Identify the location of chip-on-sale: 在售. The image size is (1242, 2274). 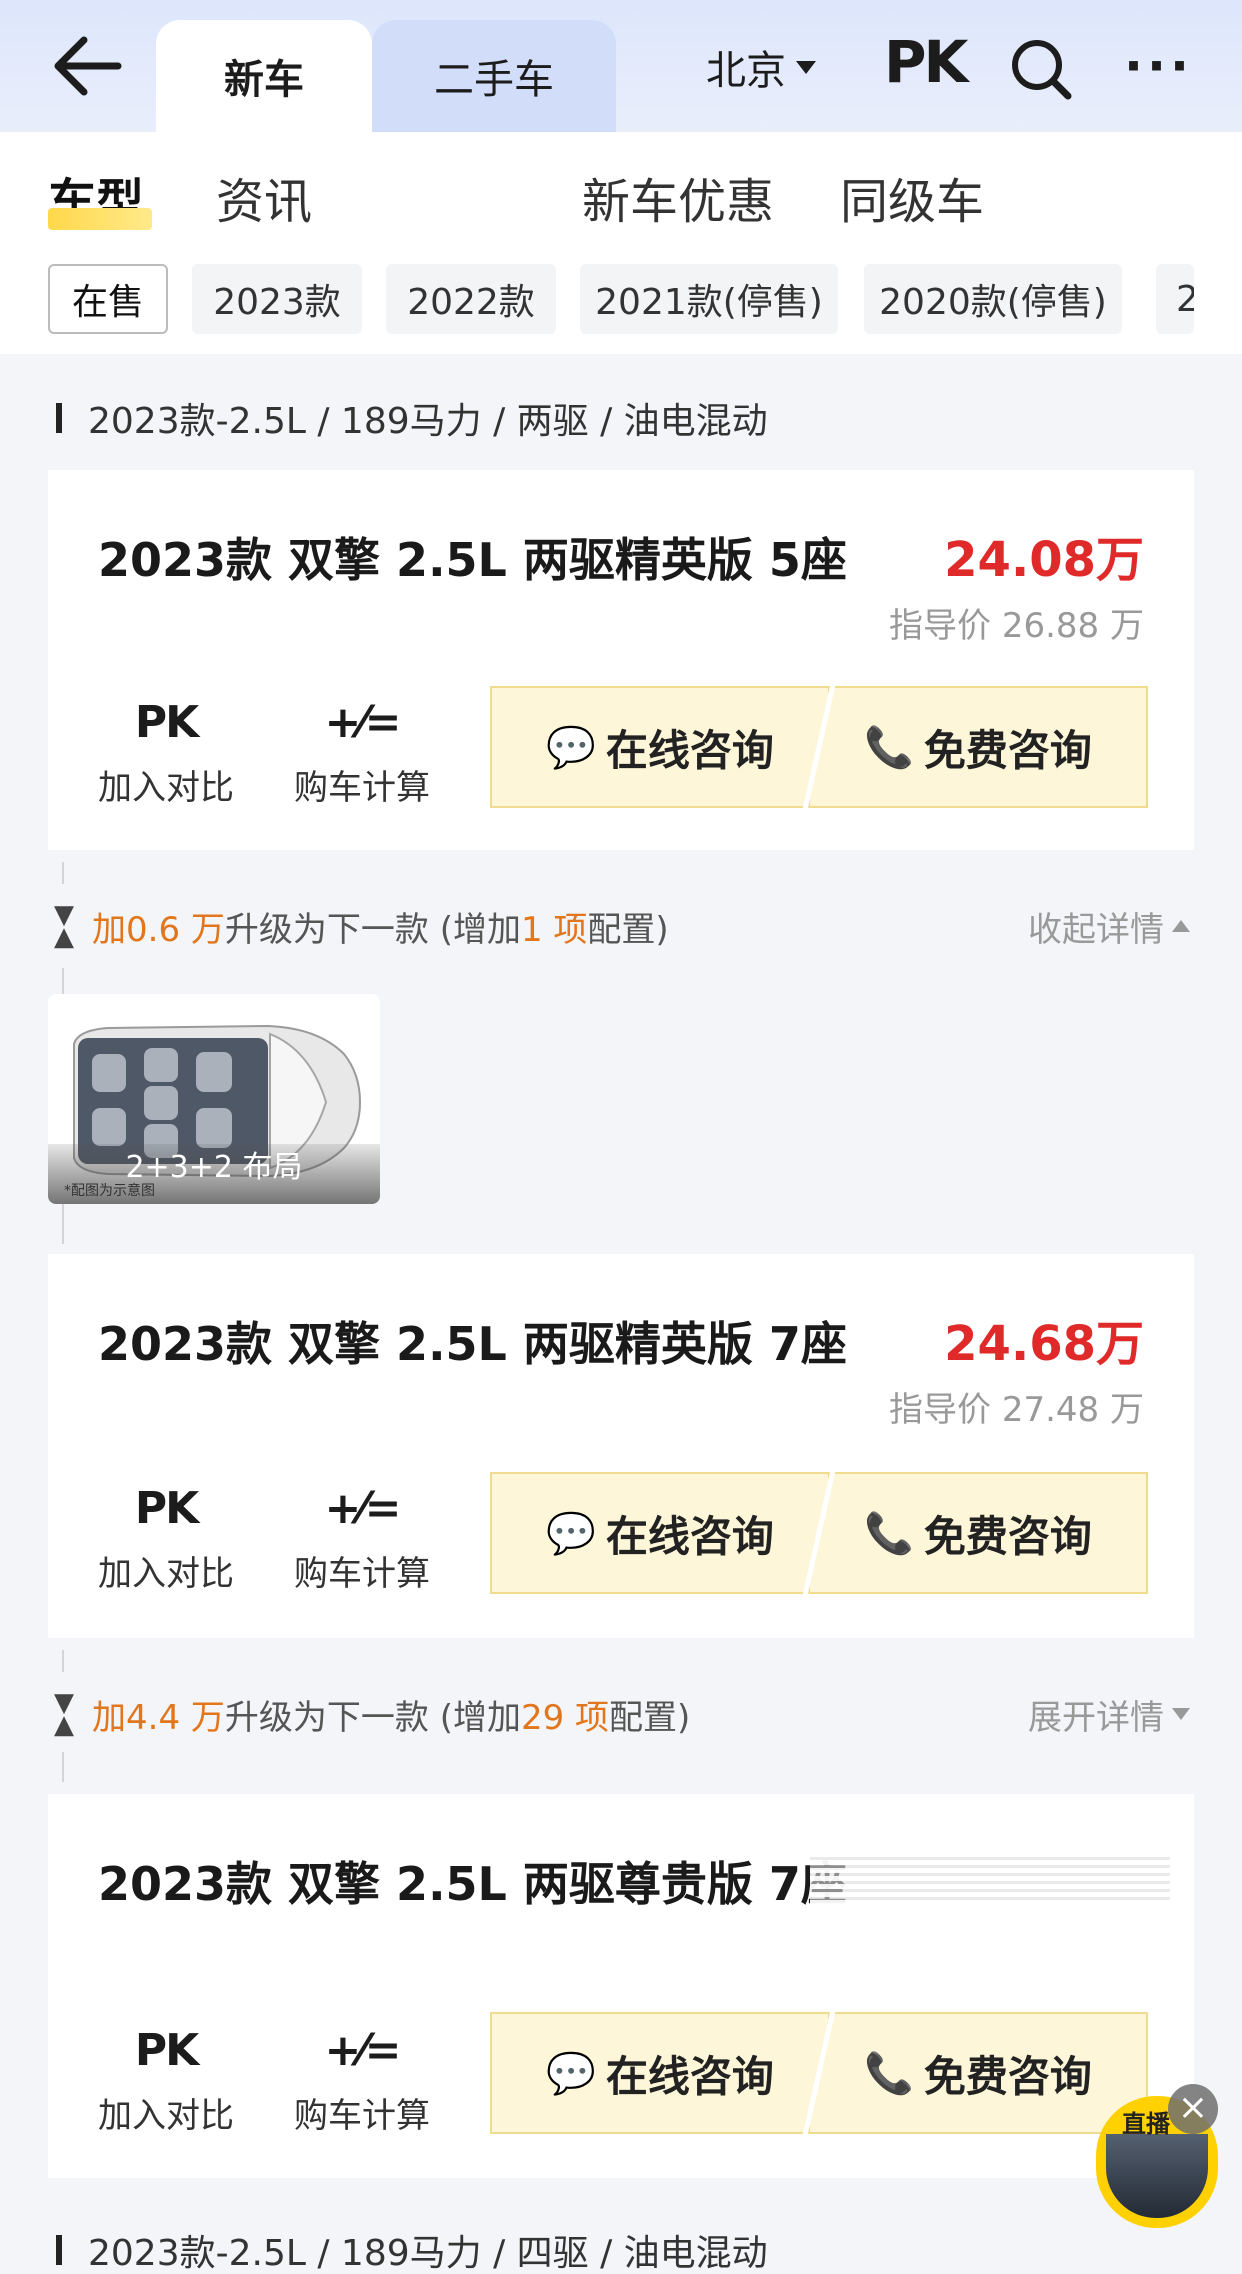
(108, 299).